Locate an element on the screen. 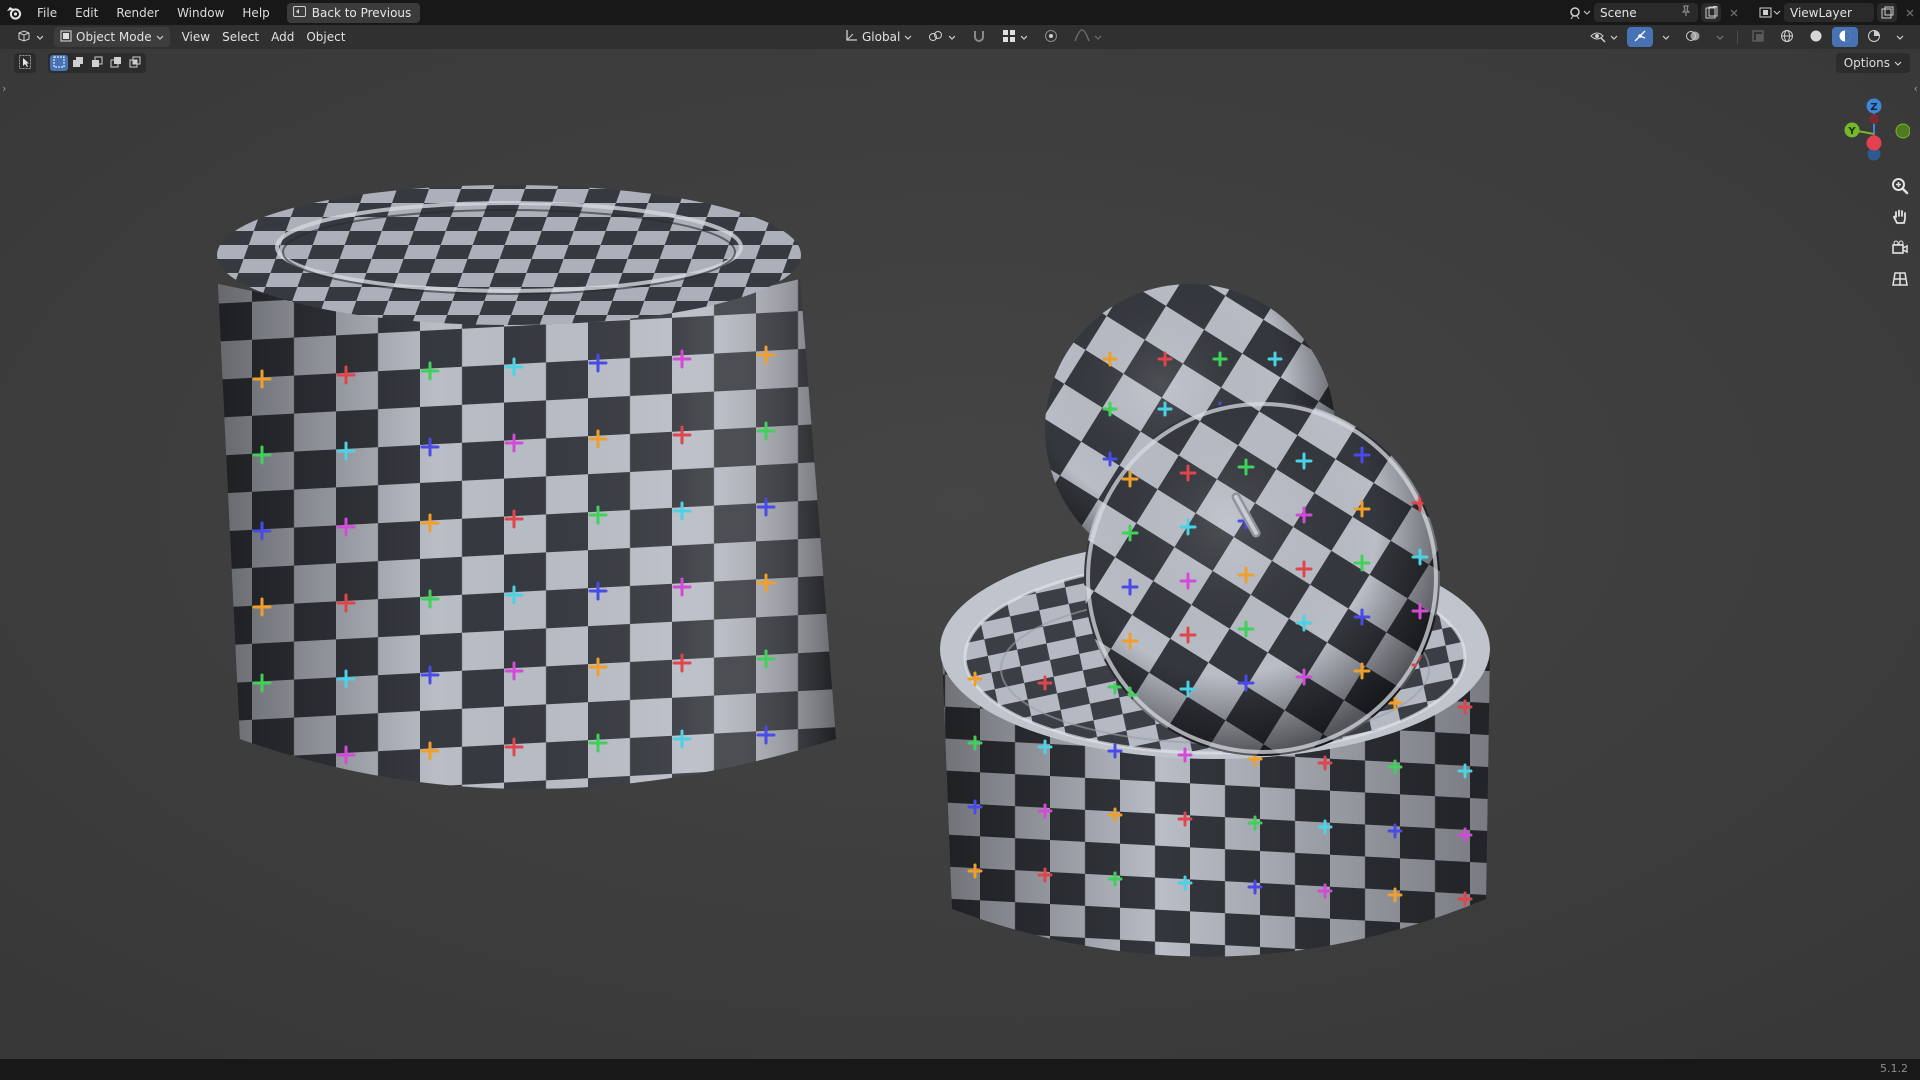 Image resolution: width=1920 pixels, height=1080 pixels. back-to-previous-button: Back to Previous is located at coordinates (353, 12).